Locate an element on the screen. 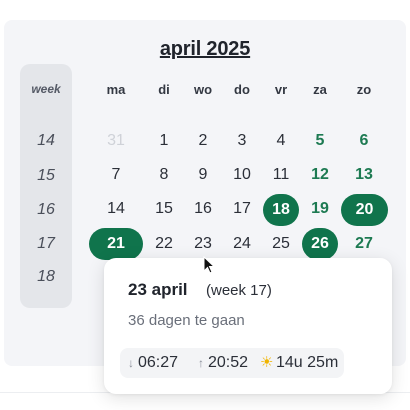  arrow-up-icon: ↑ is located at coordinates (201, 363).